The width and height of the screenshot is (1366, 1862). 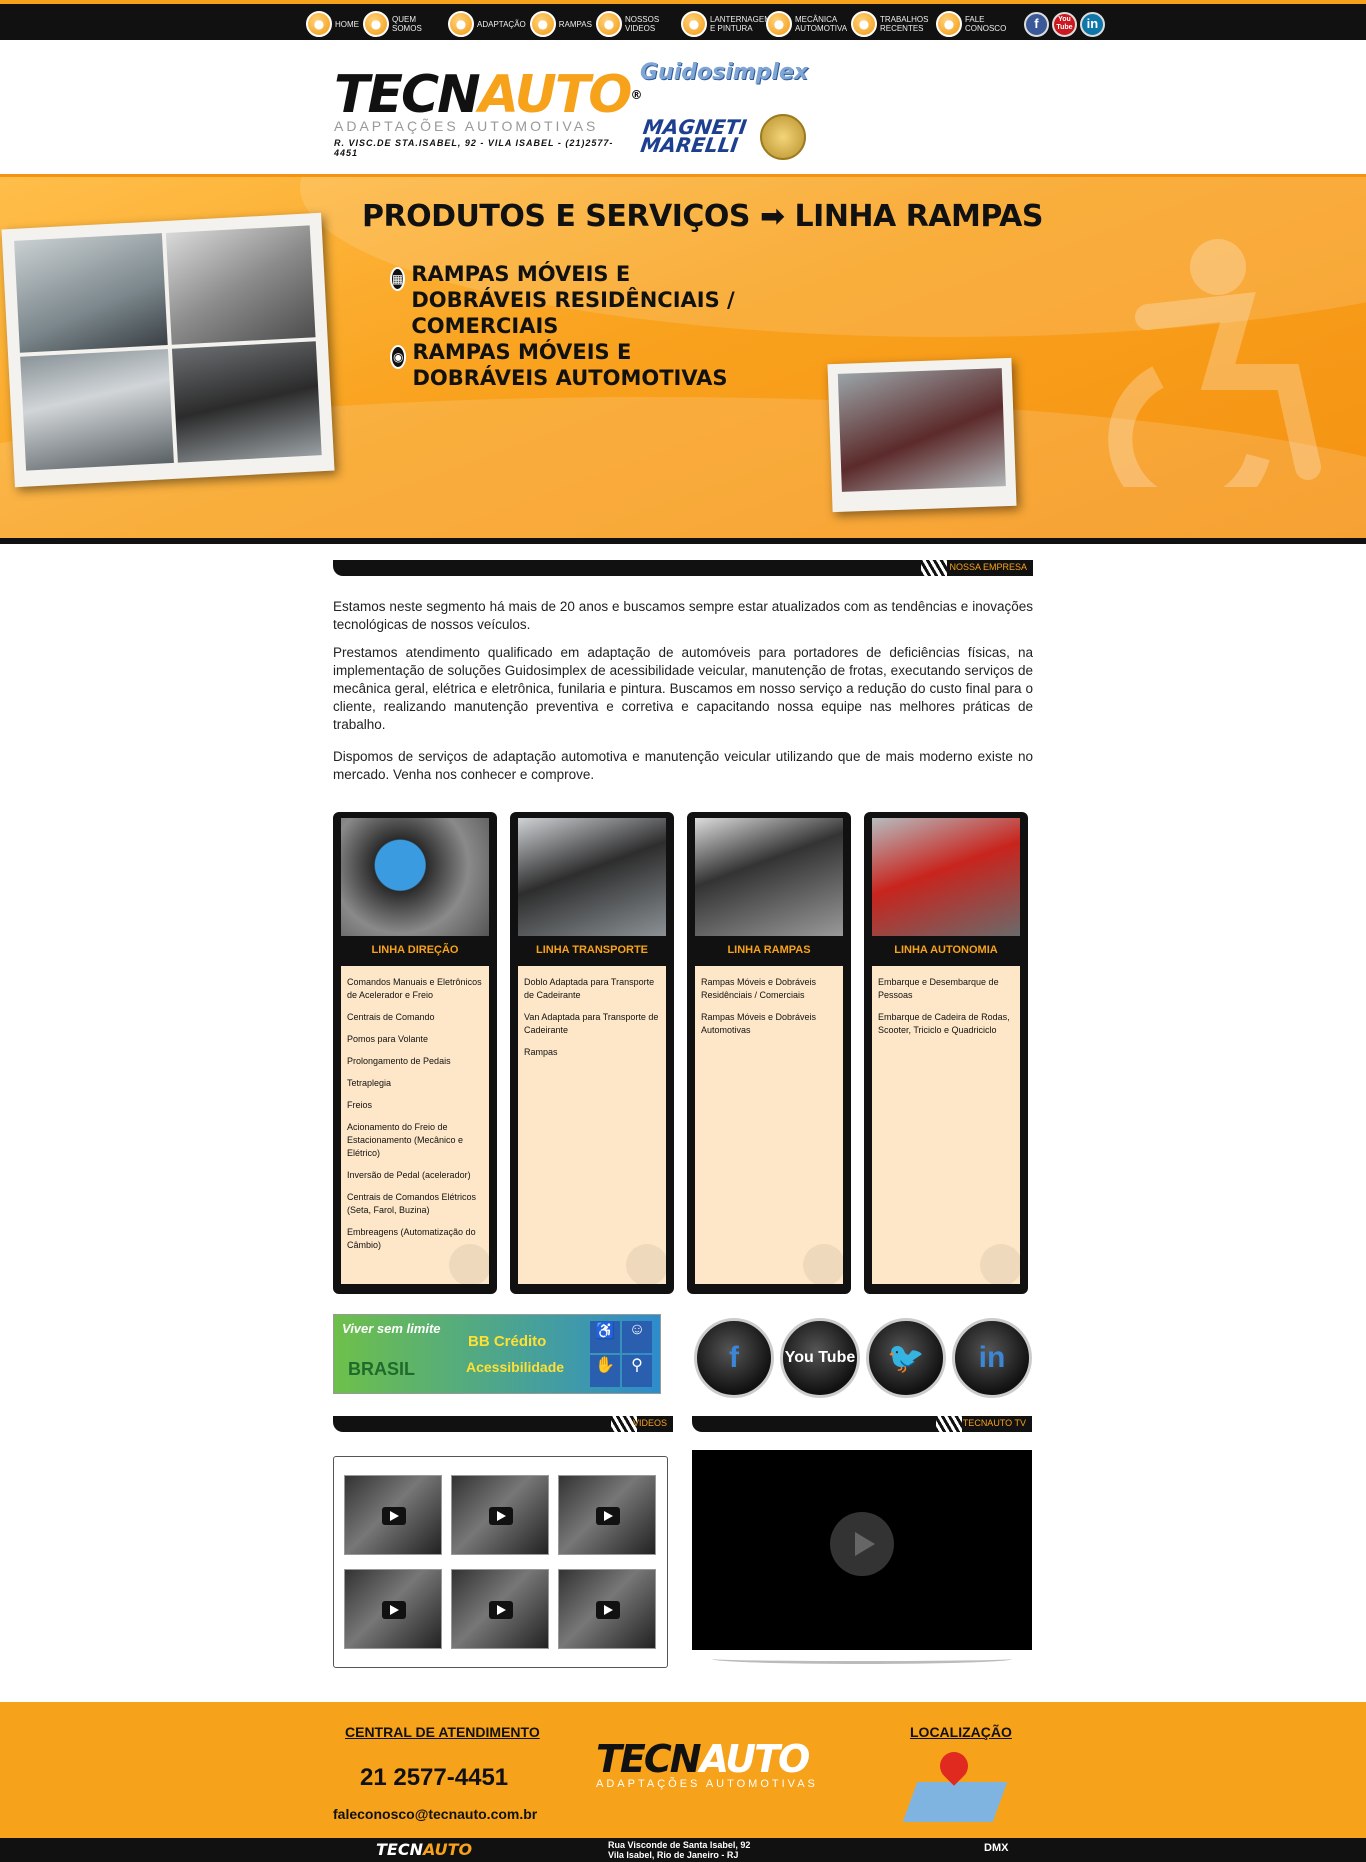 What do you see at coordinates (442, 1732) in the screenshot?
I see `central-title: CENTRAL DE ATENDIMENTO` at bounding box center [442, 1732].